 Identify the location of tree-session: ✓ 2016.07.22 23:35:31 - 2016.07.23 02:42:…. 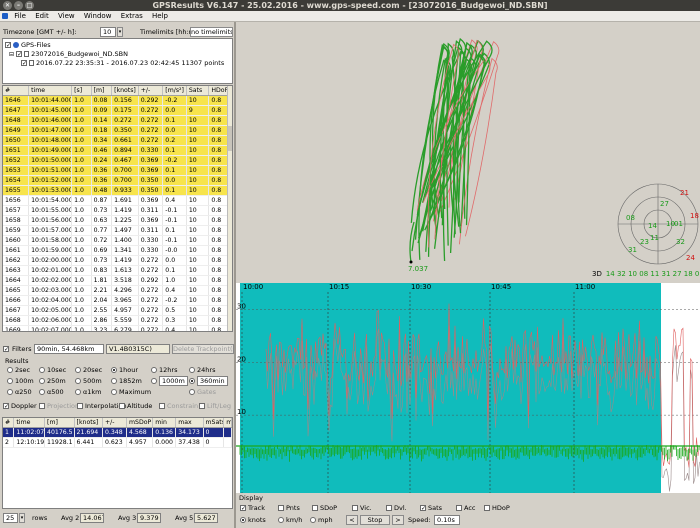
(122, 63).